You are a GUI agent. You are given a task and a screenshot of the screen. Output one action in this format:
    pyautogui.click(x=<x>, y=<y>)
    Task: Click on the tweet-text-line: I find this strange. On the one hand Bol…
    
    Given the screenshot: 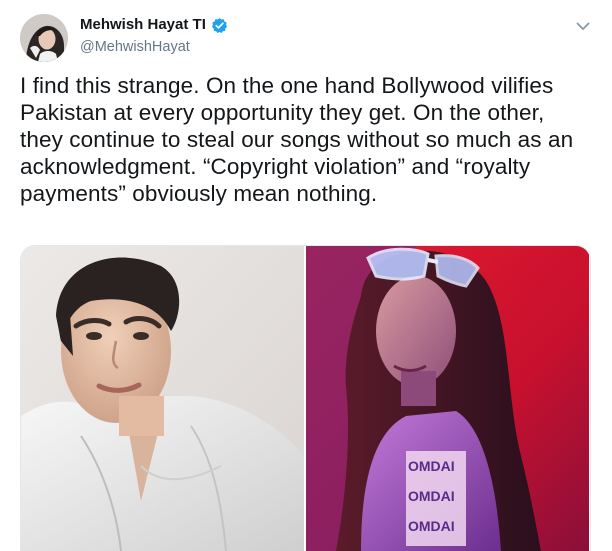 What is the action you would take?
    pyautogui.click(x=287, y=85)
    